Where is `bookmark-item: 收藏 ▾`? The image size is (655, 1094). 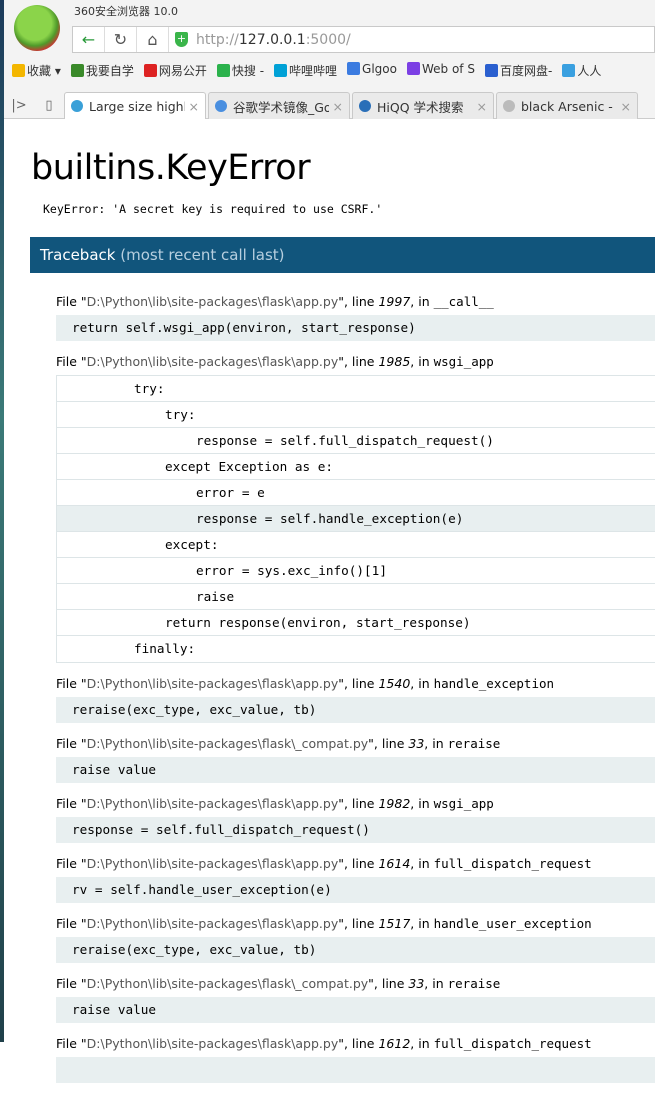
bookmark-item: 收藏 ▾ is located at coordinates (36, 70).